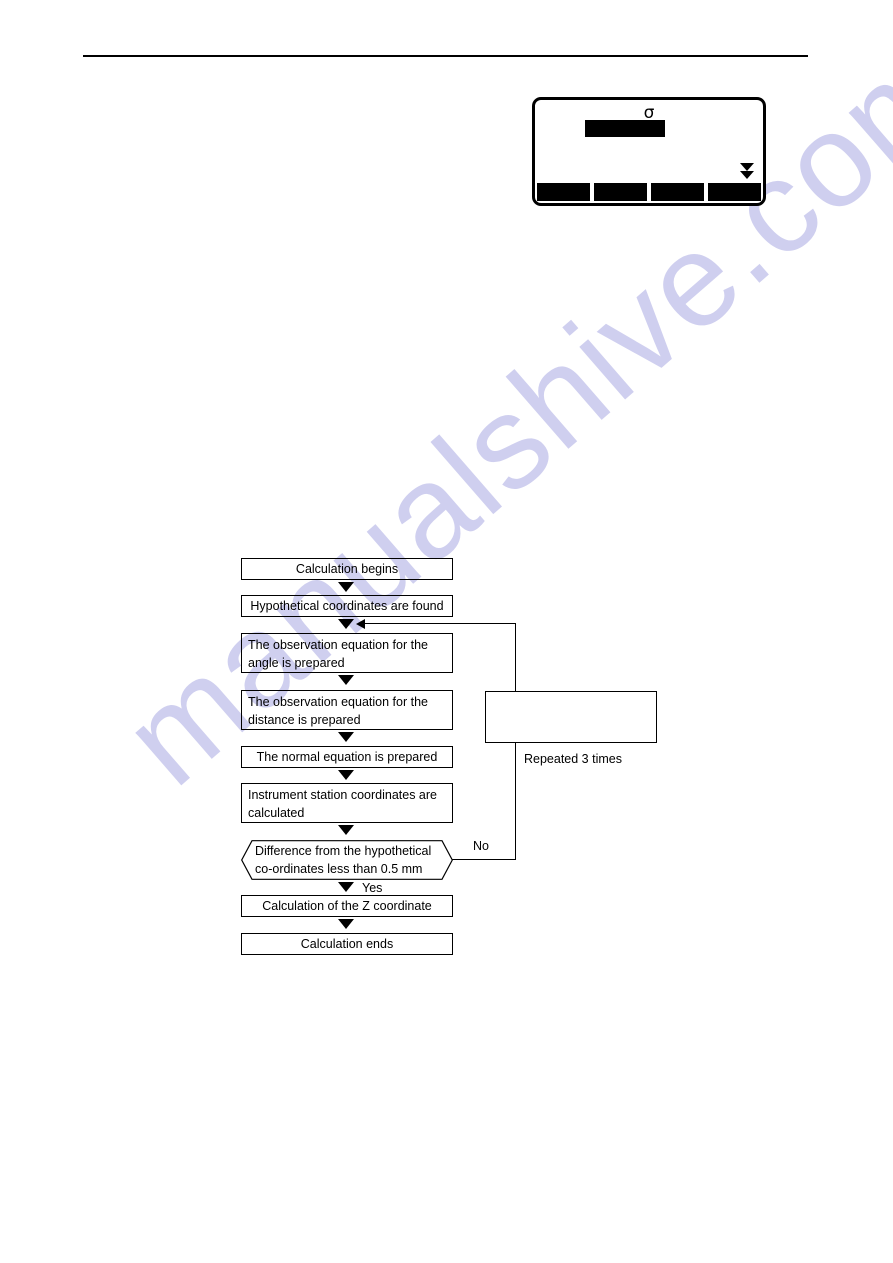 The image size is (893, 1263). What do you see at coordinates (440, 623) in the screenshot?
I see `return-line-horizontal` at bounding box center [440, 623].